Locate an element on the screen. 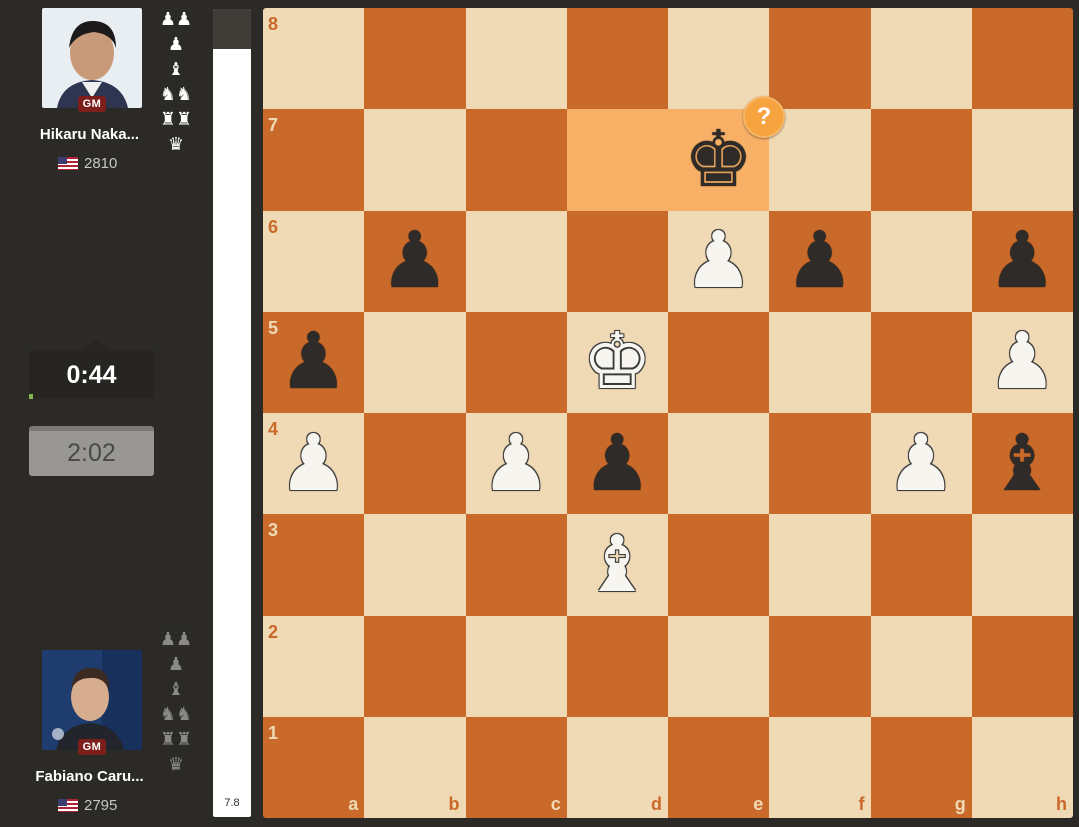  square-b3 is located at coordinates (415, 565).